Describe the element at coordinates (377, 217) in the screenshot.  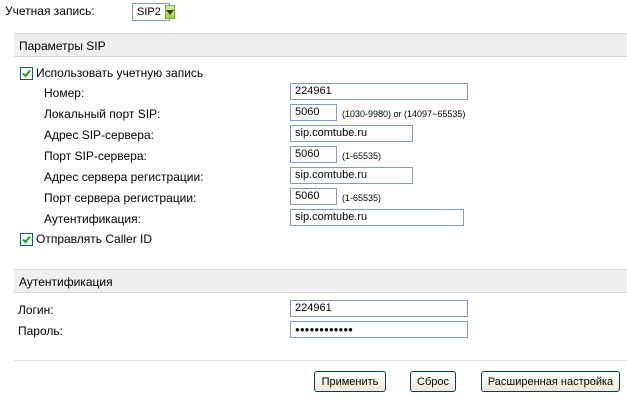
I see `authentication-input: sip.comtube.ru` at that location.